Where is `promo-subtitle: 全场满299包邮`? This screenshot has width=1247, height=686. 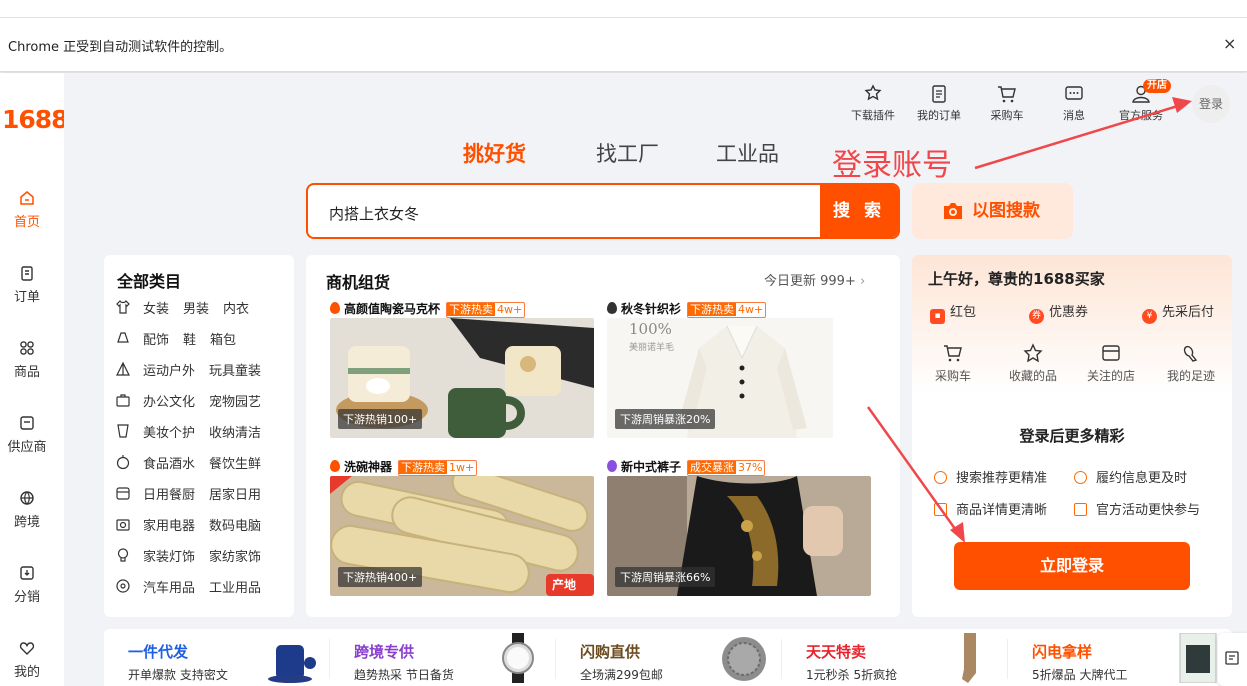
promo-subtitle: 全场满299包邮 is located at coordinates (621, 675).